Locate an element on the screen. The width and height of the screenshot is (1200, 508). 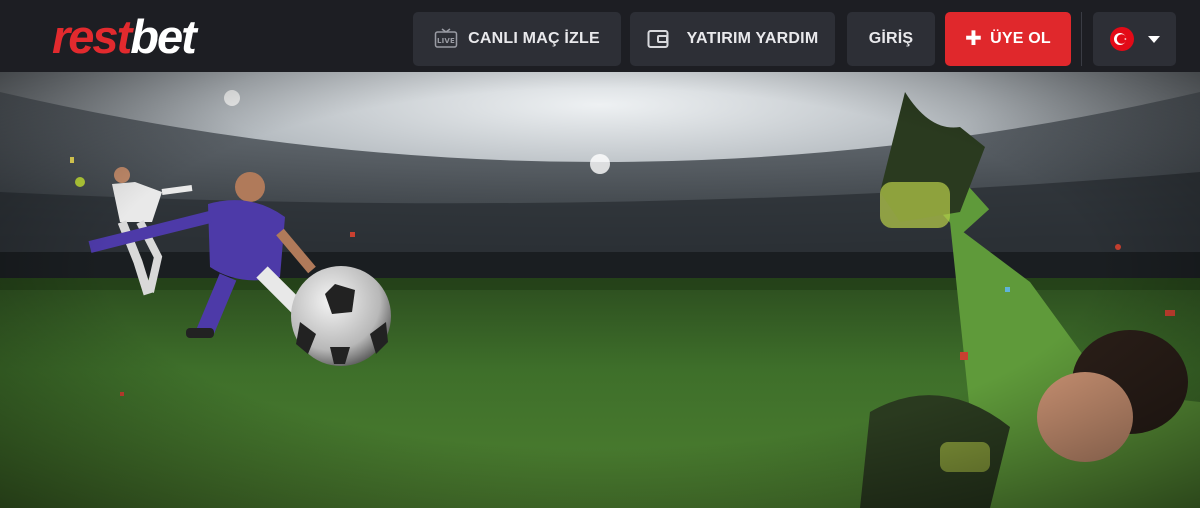
live-tv-icon: LIVE is located at coordinates (446, 39).